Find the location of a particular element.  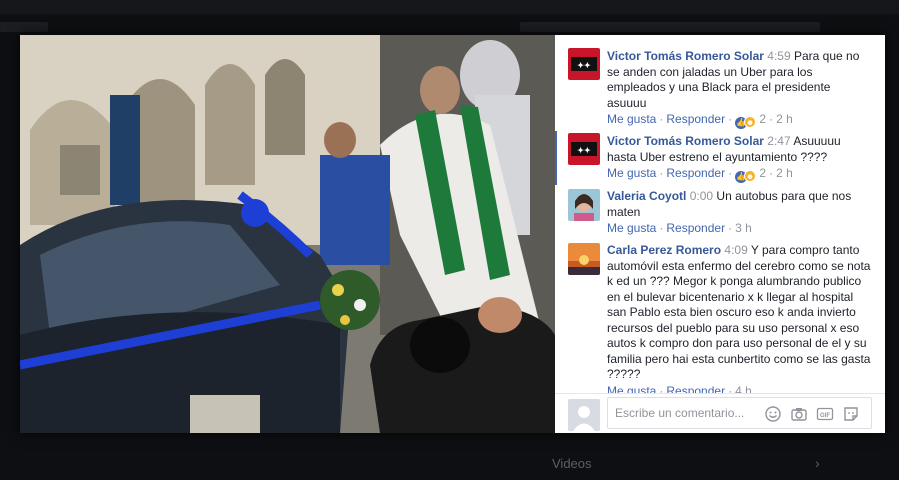

sticker-icon is located at coordinates (851, 414).